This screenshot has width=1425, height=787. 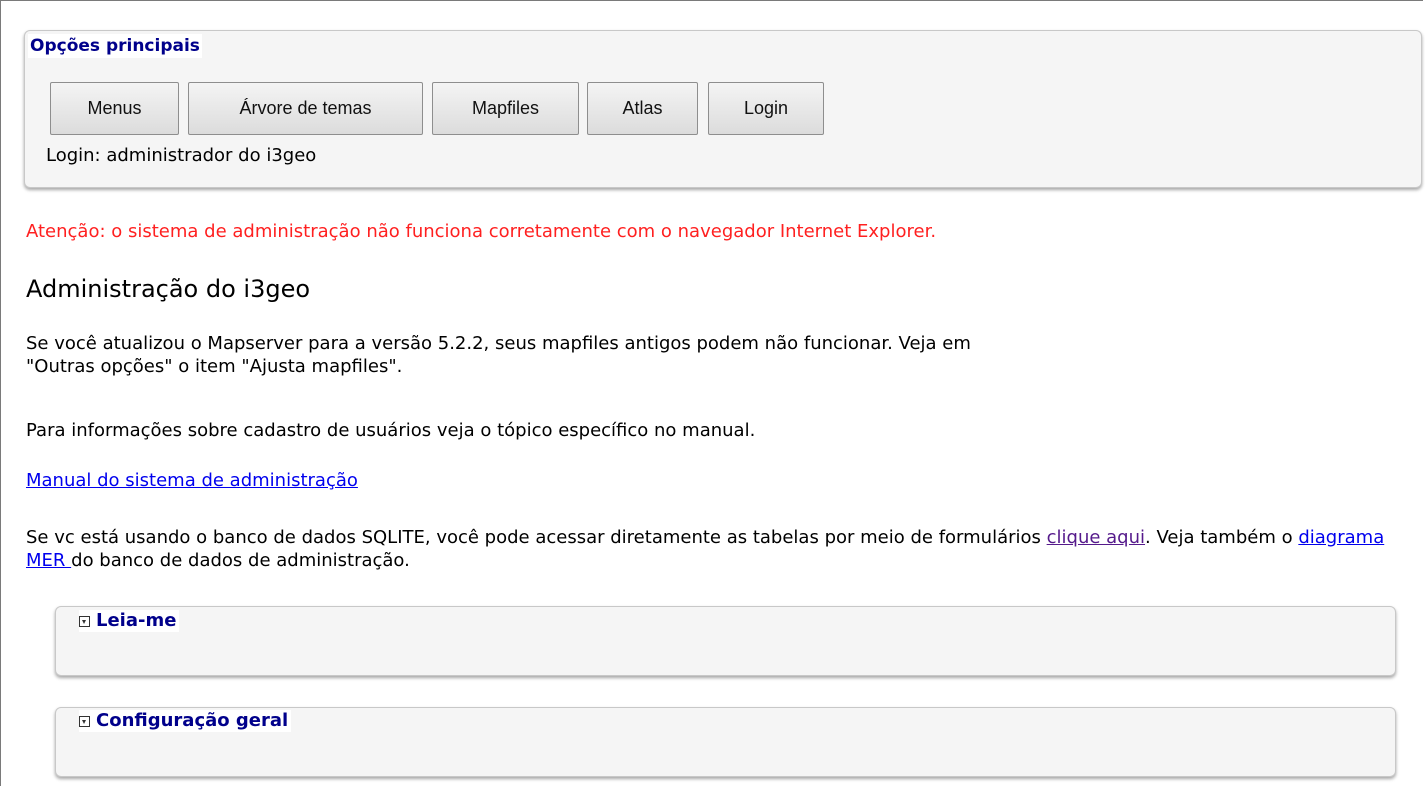 What do you see at coordinates (168, 289) in the screenshot?
I see `page-title: Administração do i3geo` at bounding box center [168, 289].